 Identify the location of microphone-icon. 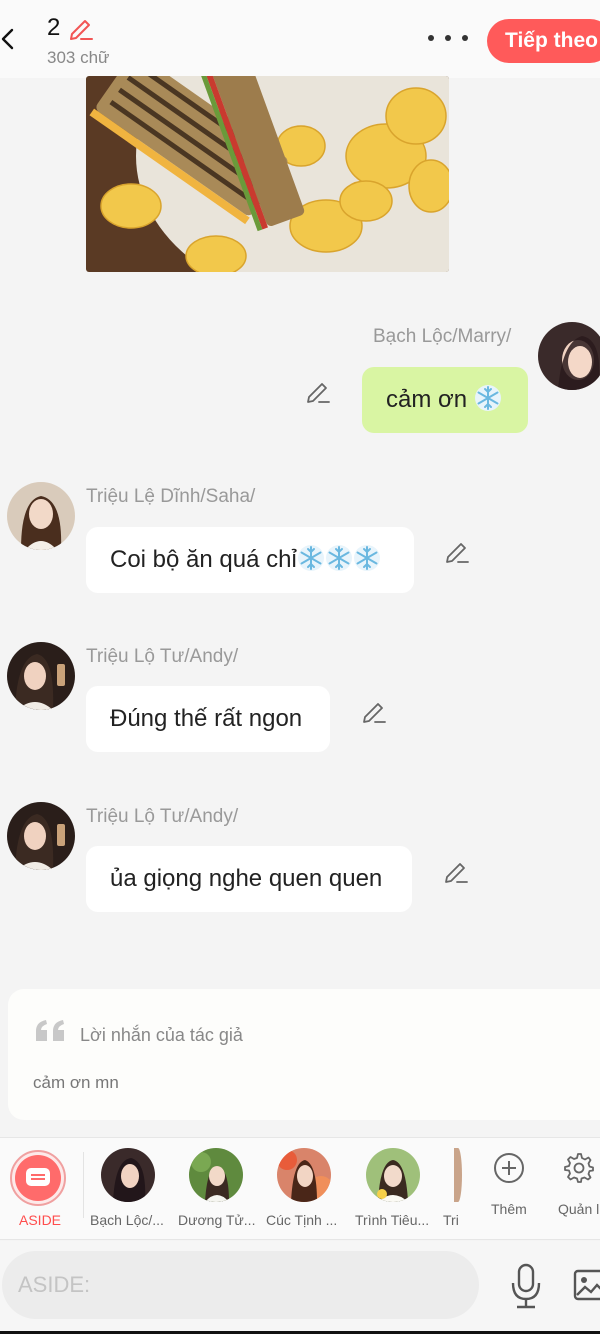
(526, 1286).